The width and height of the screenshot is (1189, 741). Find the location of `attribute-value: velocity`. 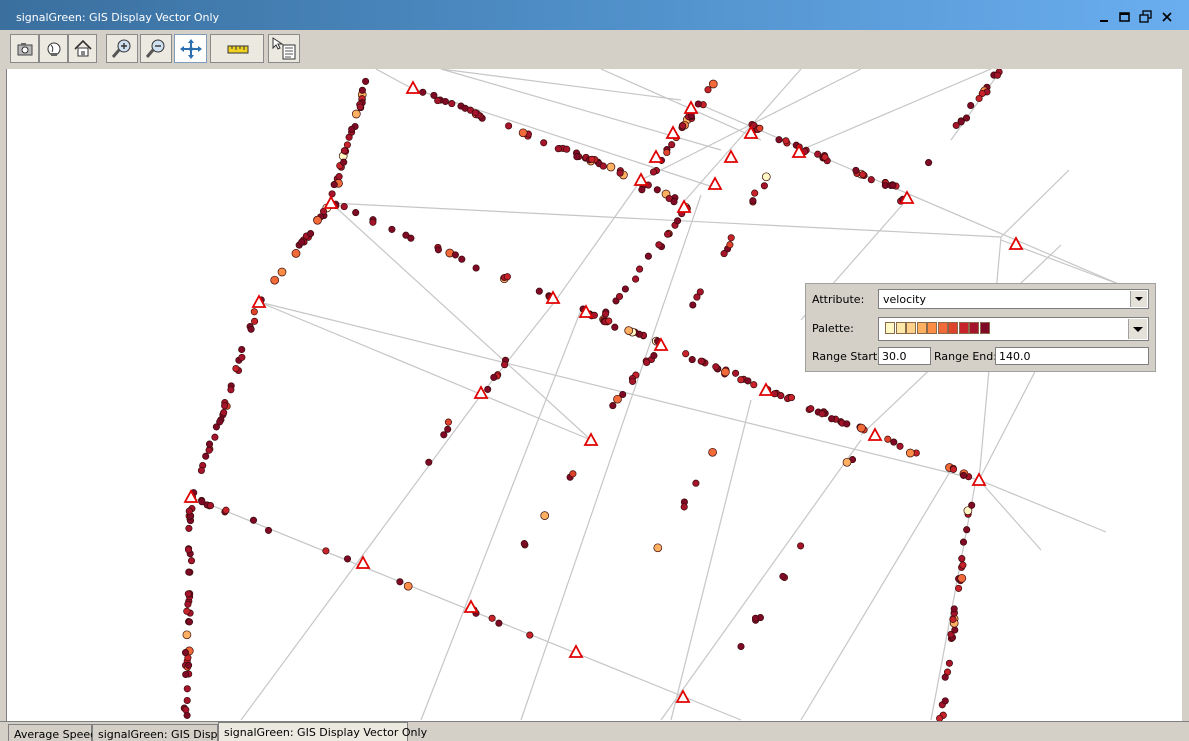

attribute-value: velocity is located at coordinates (904, 299).